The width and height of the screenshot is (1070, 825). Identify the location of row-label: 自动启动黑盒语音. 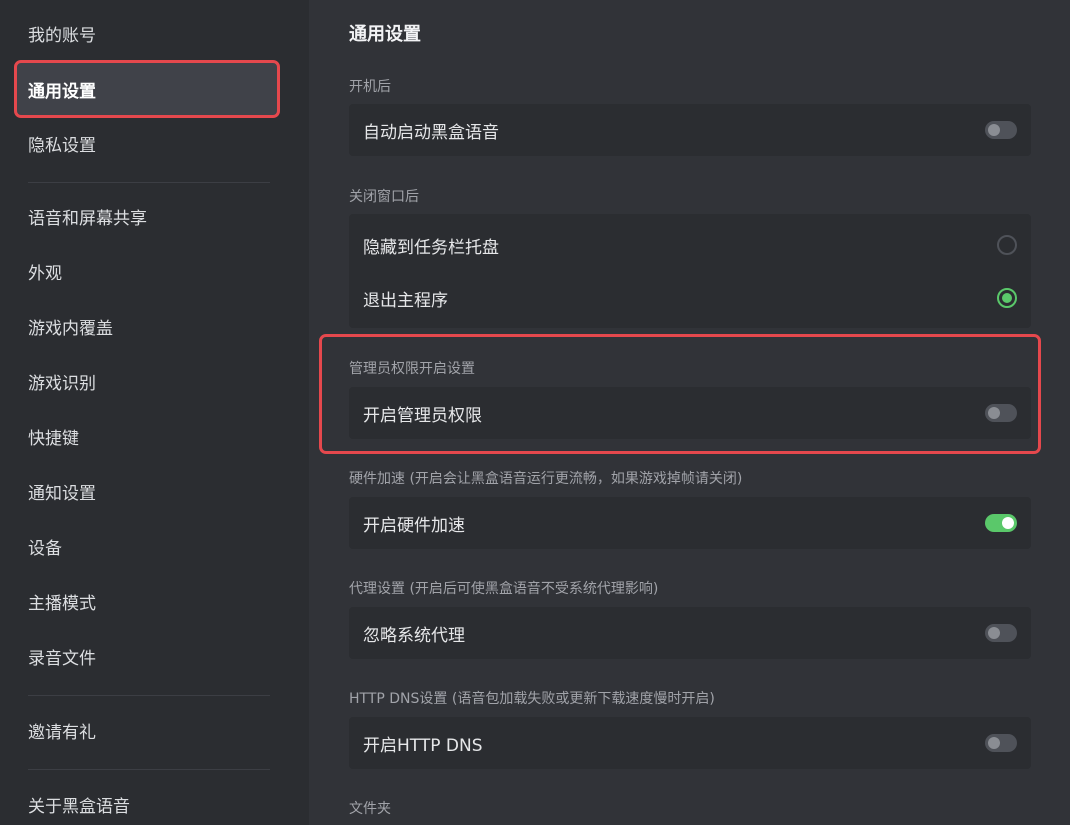
(431, 132).